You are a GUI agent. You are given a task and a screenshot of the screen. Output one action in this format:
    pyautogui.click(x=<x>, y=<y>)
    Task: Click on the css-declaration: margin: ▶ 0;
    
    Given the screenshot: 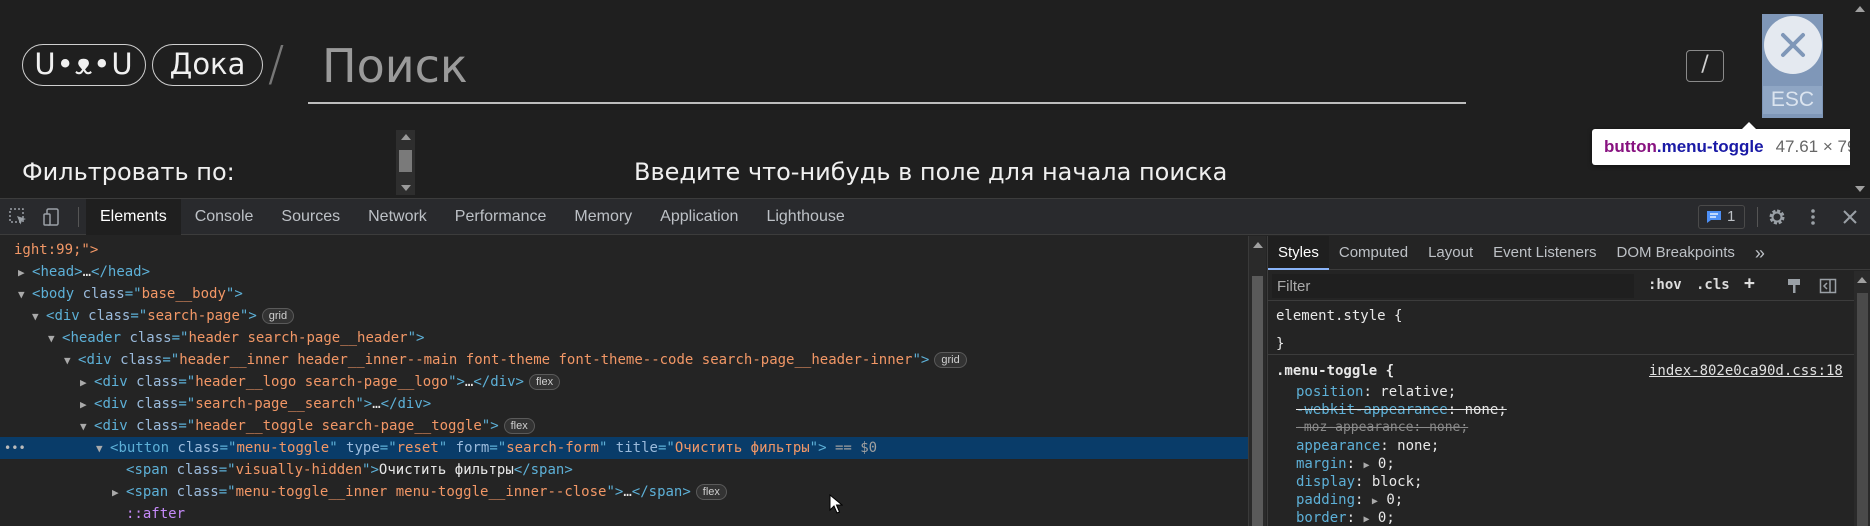 What is the action you would take?
    pyautogui.click(x=1345, y=464)
    